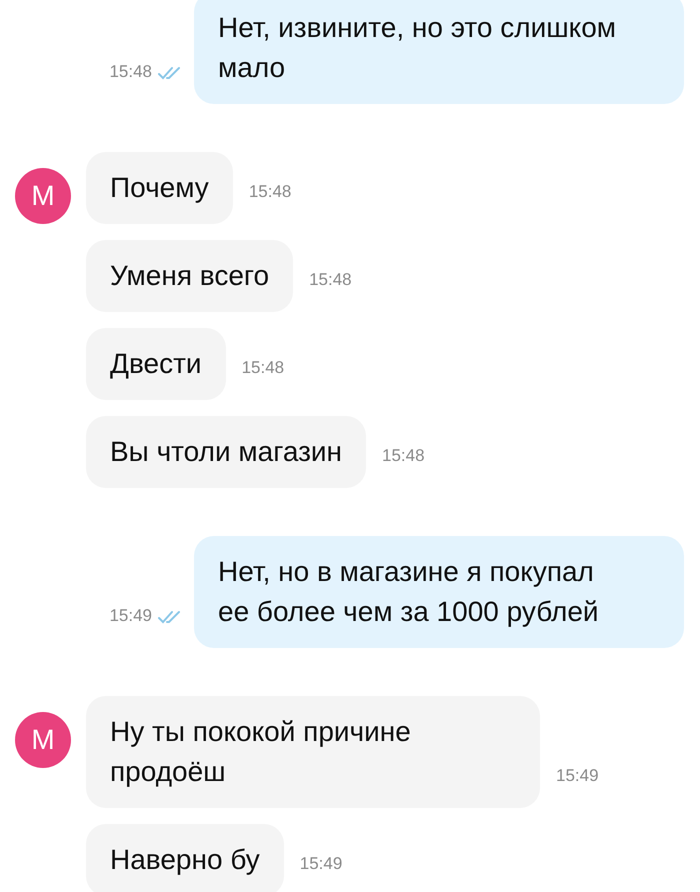 This screenshot has width=700, height=892. Describe the element at coordinates (190, 276) in the screenshot. I see `message-bubble: Уменя всего` at that location.